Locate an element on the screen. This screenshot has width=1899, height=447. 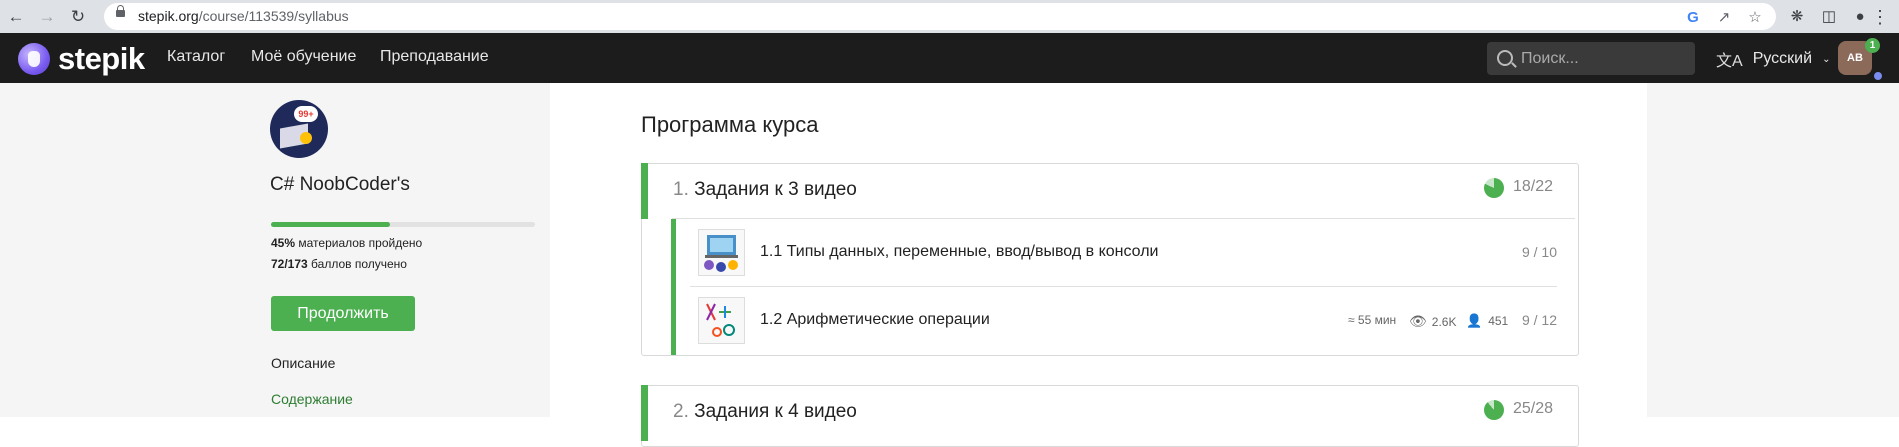
module-header: 2. Задания к 4 видео is located at coordinates (765, 412).